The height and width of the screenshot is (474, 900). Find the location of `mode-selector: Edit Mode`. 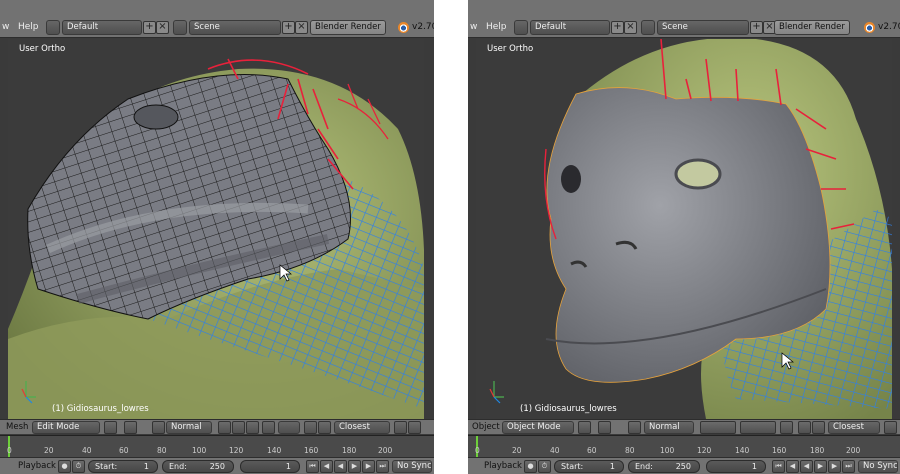

mode-selector: Edit Mode is located at coordinates (66, 427).